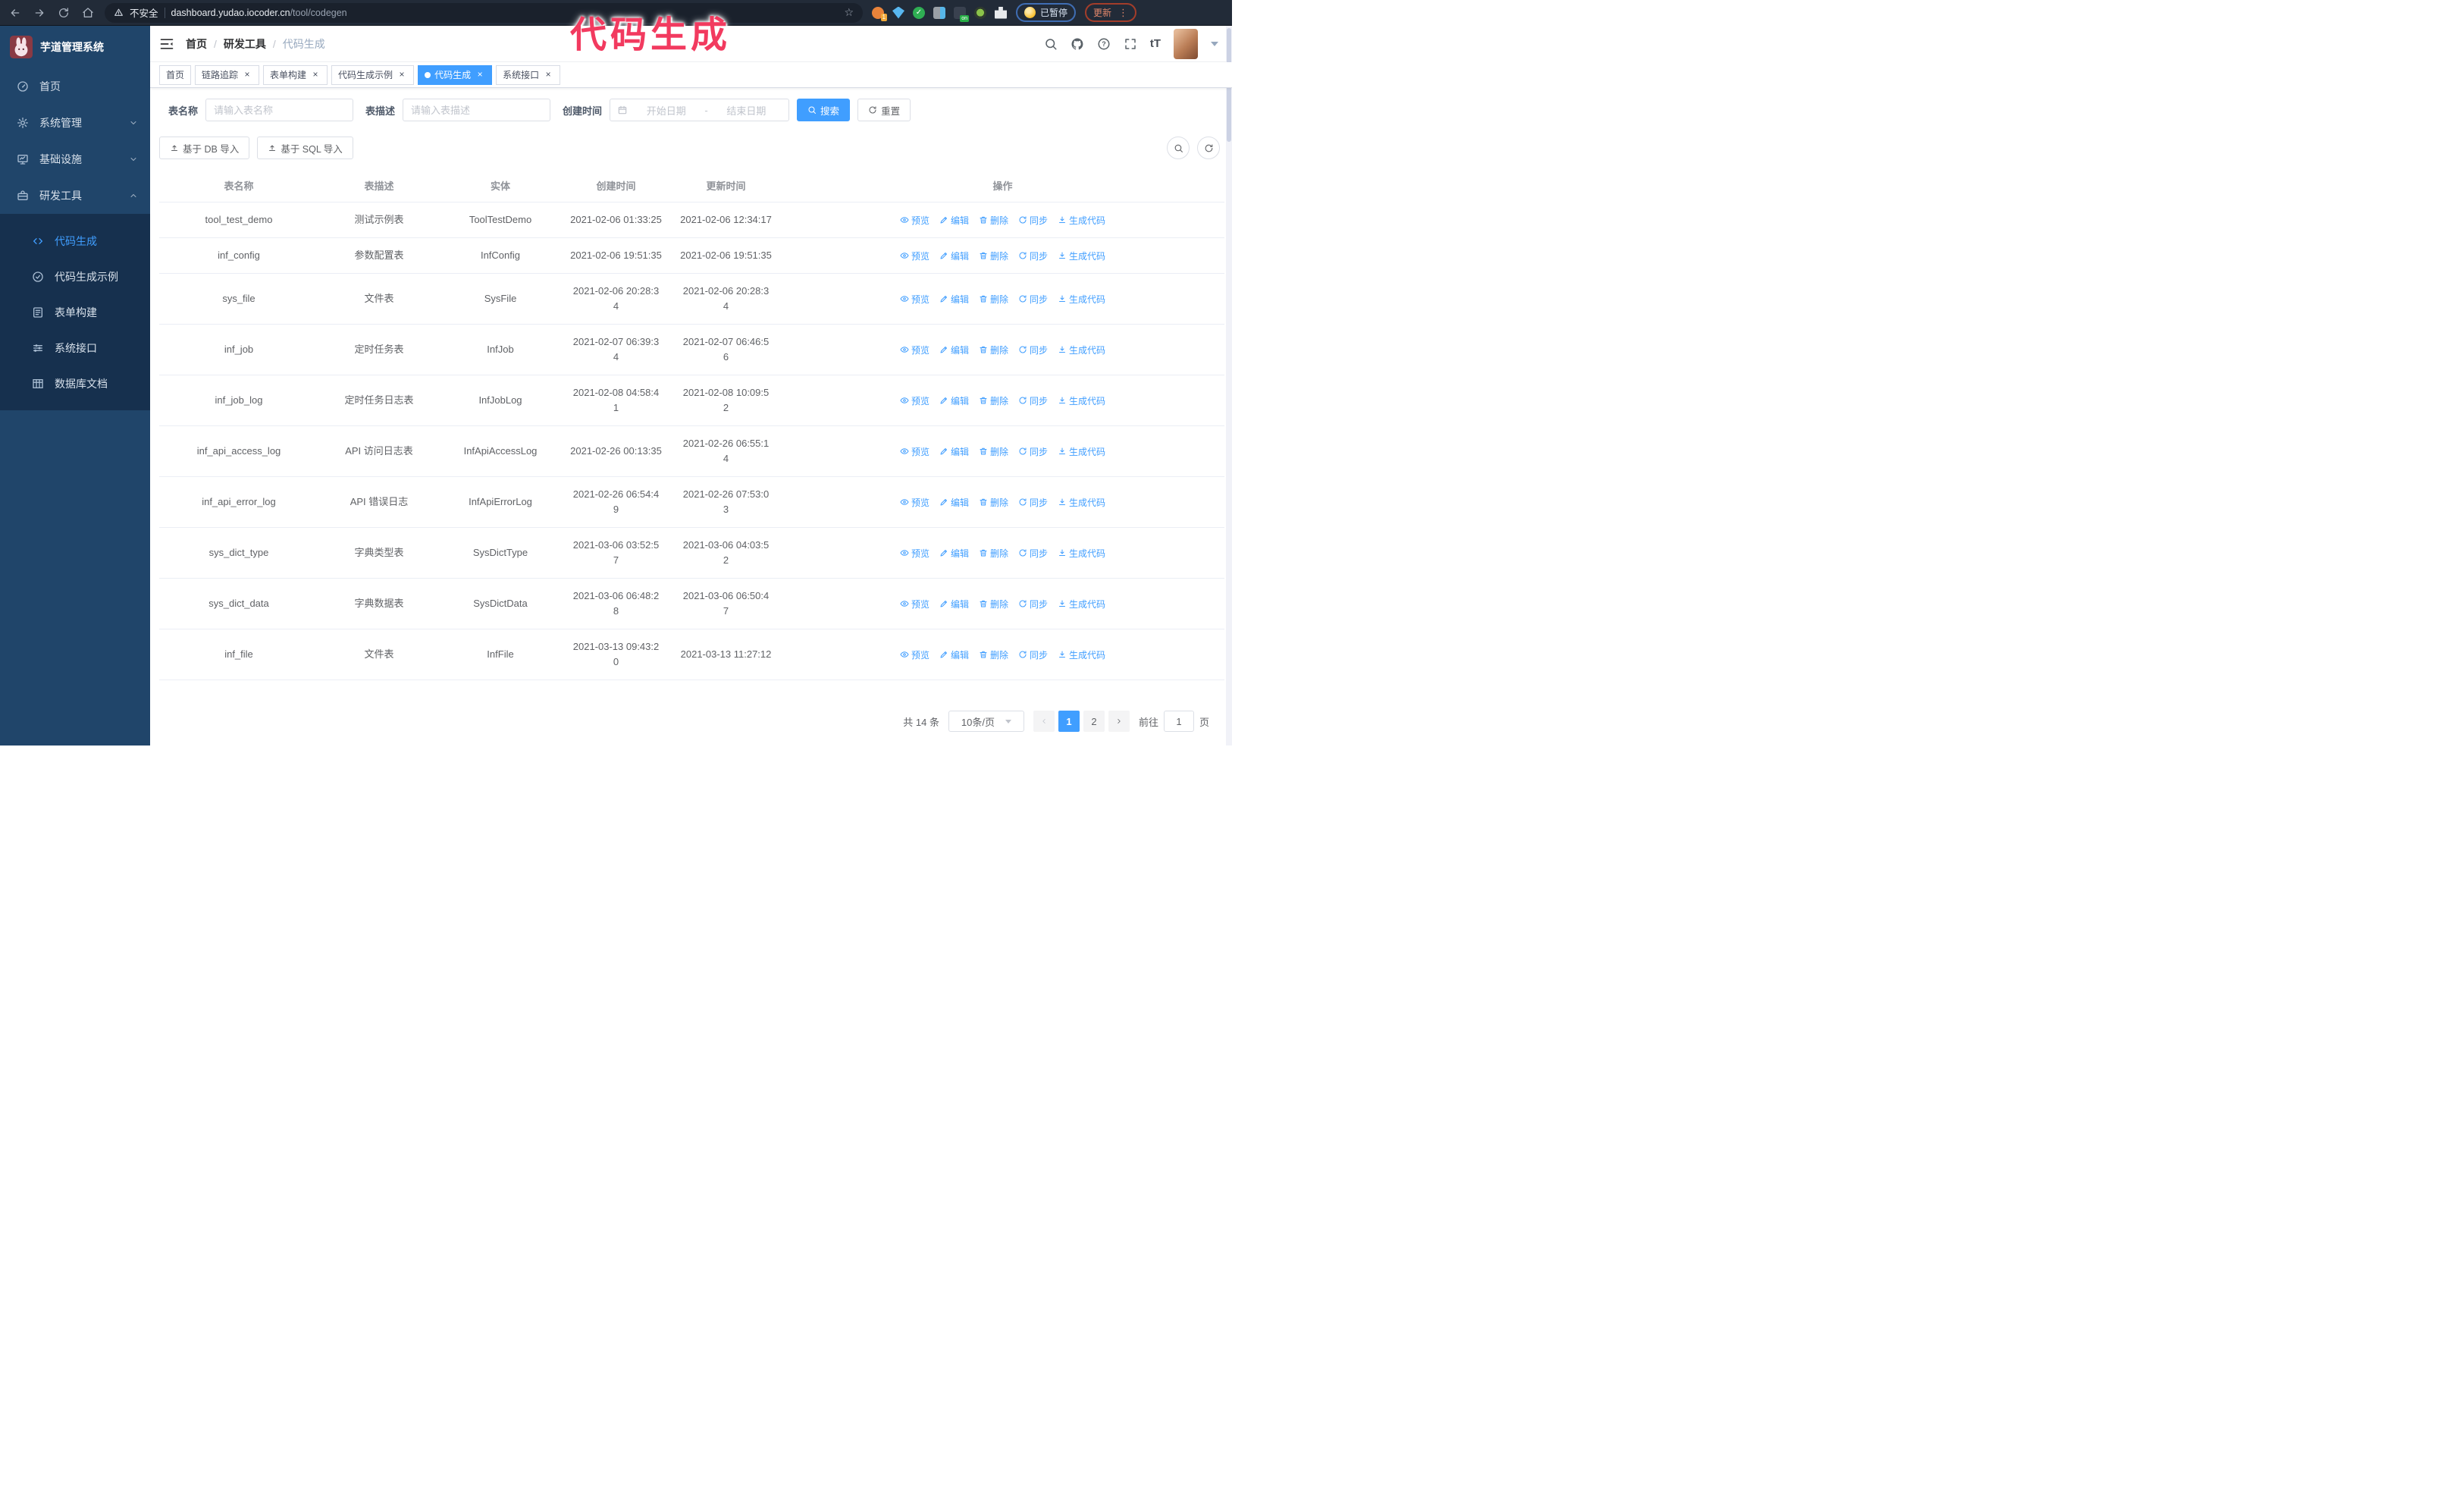  What do you see at coordinates (1069, 721) in the screenshot?
I see `page-button-1: 1` at bounding box center [1069, 721].